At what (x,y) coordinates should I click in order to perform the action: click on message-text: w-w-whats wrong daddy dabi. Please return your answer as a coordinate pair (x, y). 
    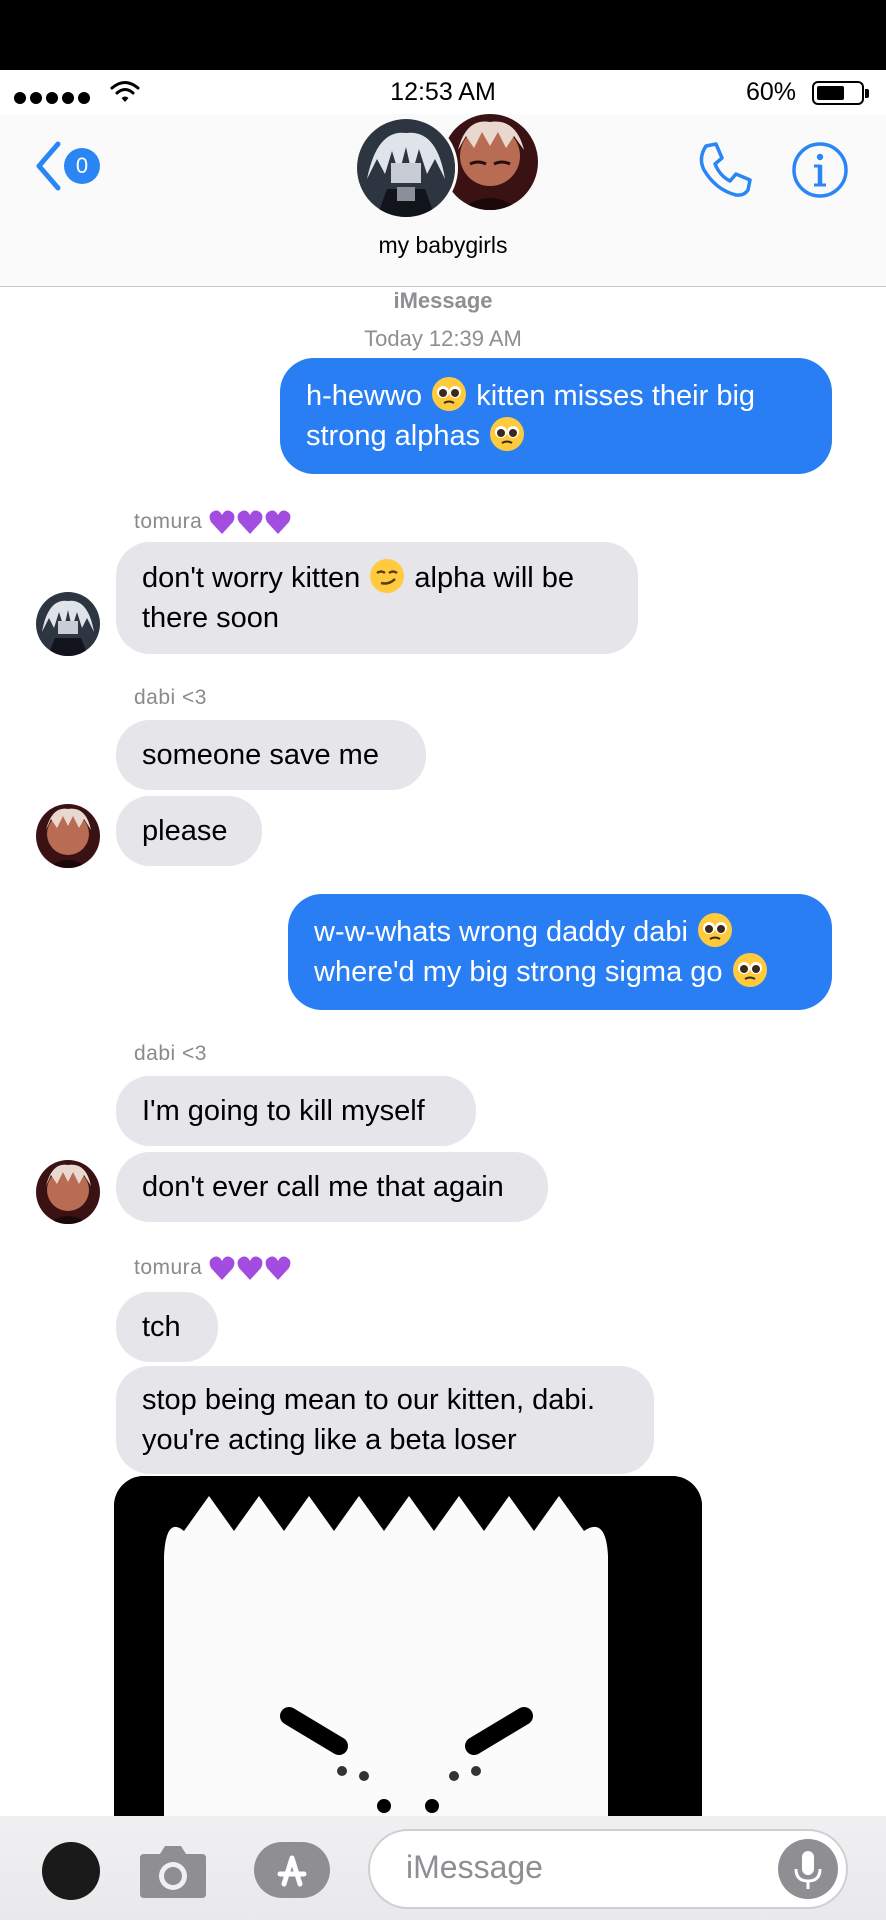
    Looking at the image, I should click on (501, 932).